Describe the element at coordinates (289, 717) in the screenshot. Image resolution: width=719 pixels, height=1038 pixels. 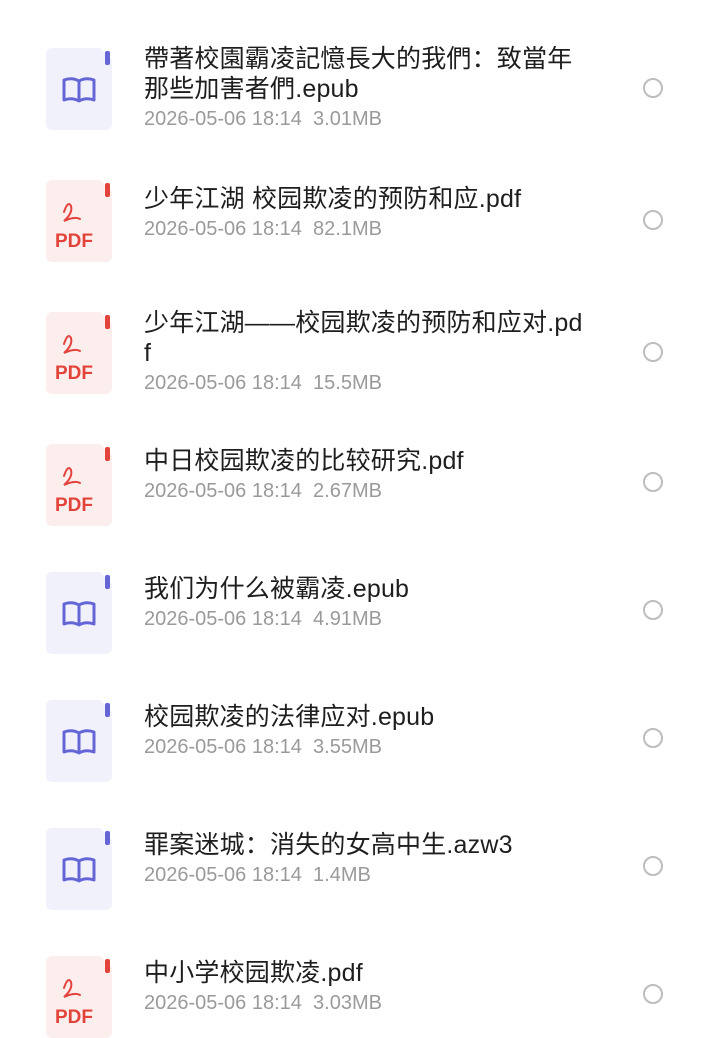
I see `file-name: 校园欺凌的法律应对.epub` at that location.